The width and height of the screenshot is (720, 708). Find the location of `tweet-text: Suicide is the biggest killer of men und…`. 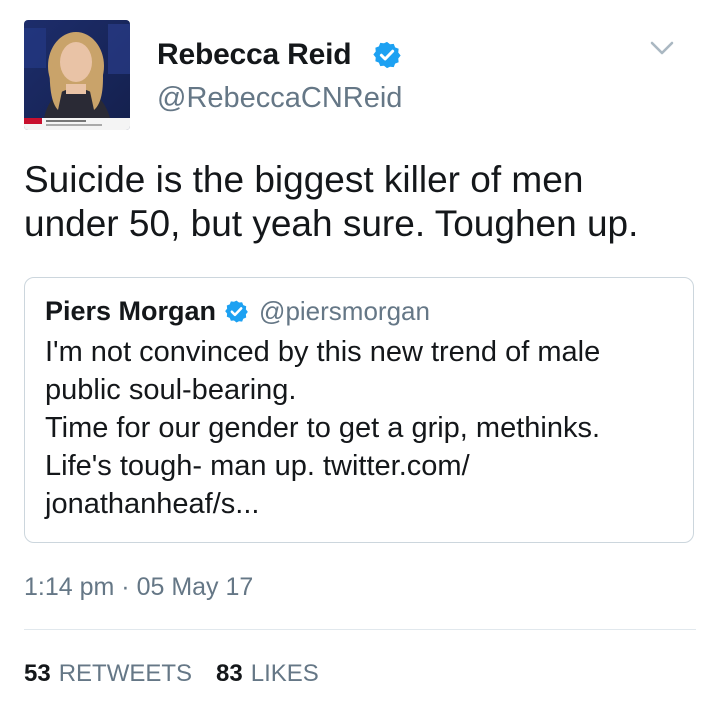

tweet-text: Suicide is the biggest killer of men und… is located at coordinates (364, 202).